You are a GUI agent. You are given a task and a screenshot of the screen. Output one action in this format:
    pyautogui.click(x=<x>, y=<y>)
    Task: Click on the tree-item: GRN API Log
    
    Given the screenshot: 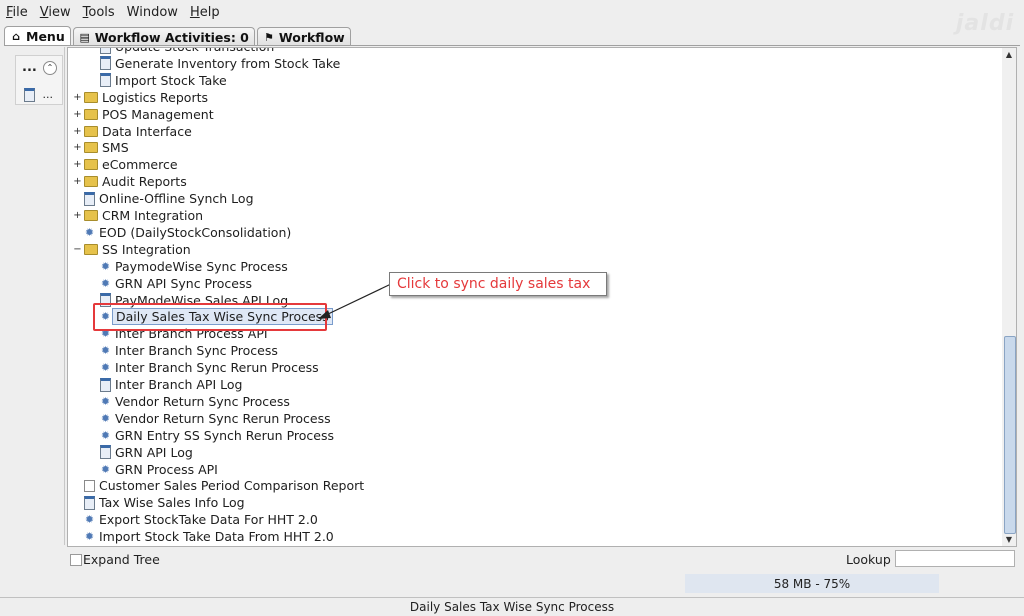 What is the action you would take?
    pyautogui.click(x=141, y=452)
    